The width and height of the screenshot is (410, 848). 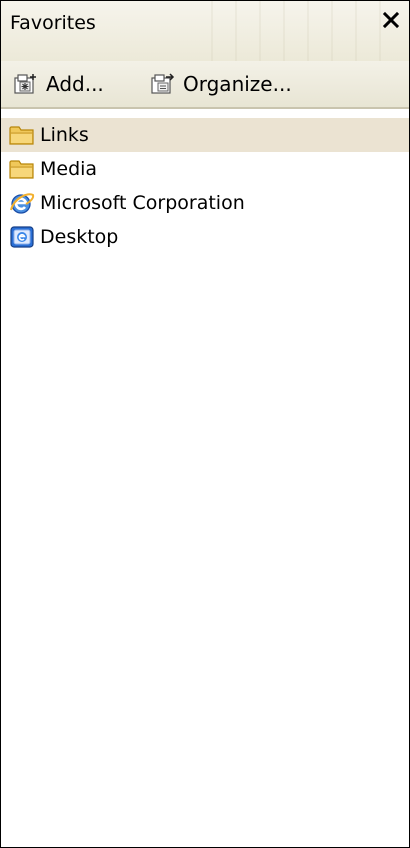 What do you see at coordinates (205, 135) in the screenshot?
I see `favorite-item-links: Links` at bounding box center [205, 135].